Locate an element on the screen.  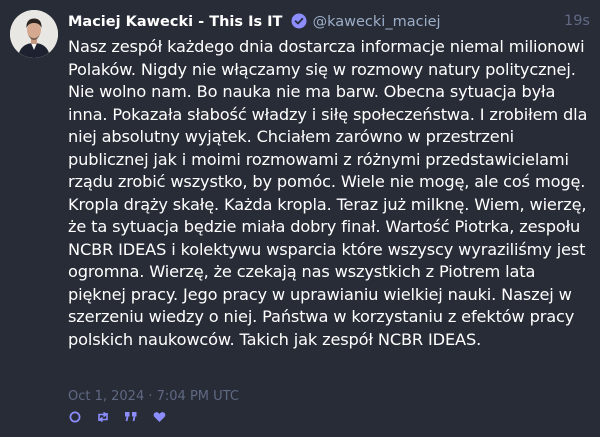
avatar is located at coordinates (34, 34).